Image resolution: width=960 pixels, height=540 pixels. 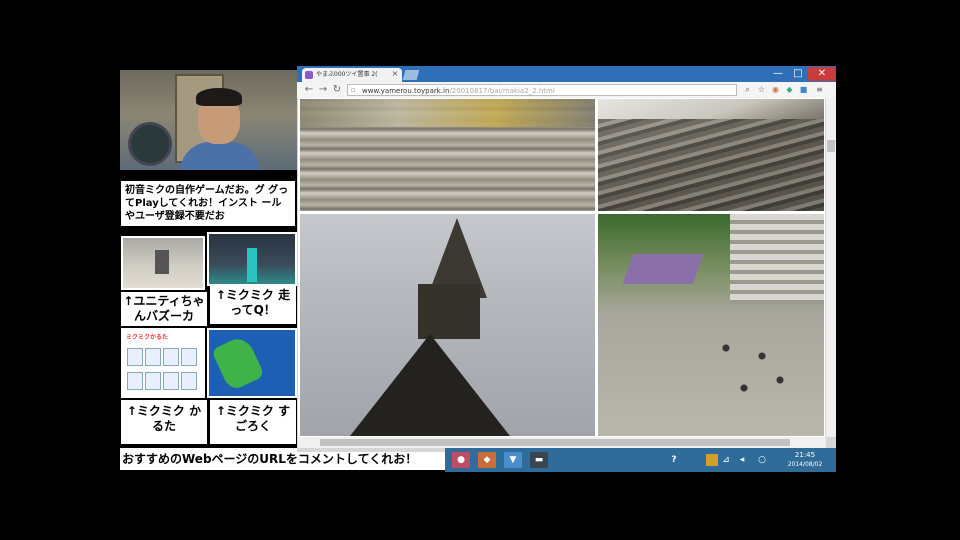 I want to click on thumb-karuta-game: ミクミクかるた, so click(x=163, y=363).